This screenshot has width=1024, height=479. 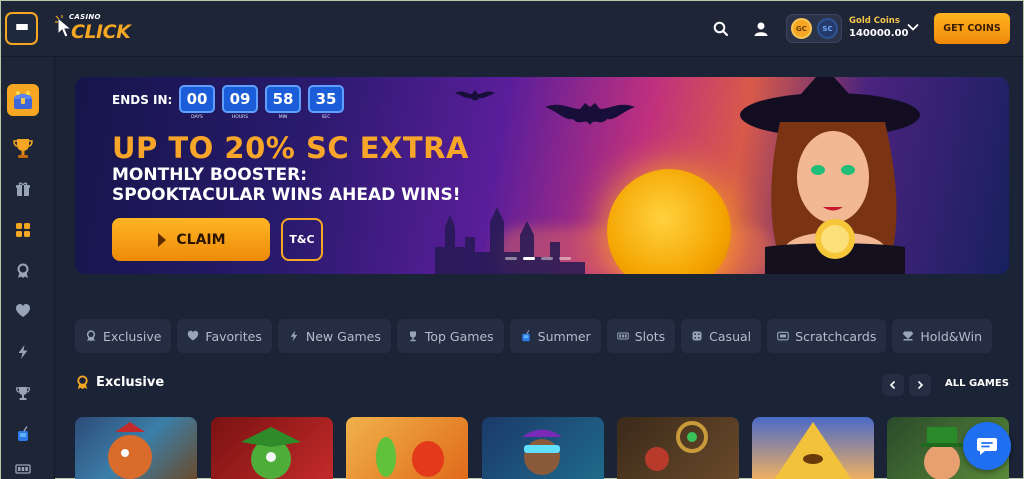 I want to click on sidebar-item-gifts, so click(x=23, y=189).